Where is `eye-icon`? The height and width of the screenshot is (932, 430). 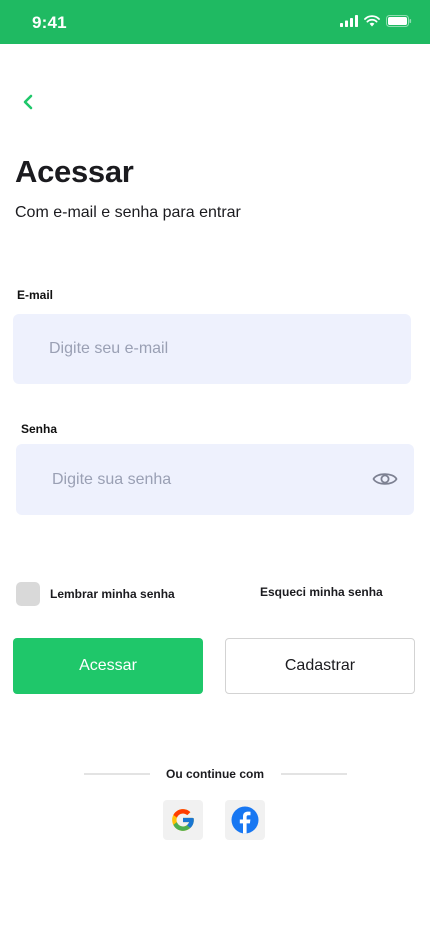 eye-icon is located at coordinates (385, 479).